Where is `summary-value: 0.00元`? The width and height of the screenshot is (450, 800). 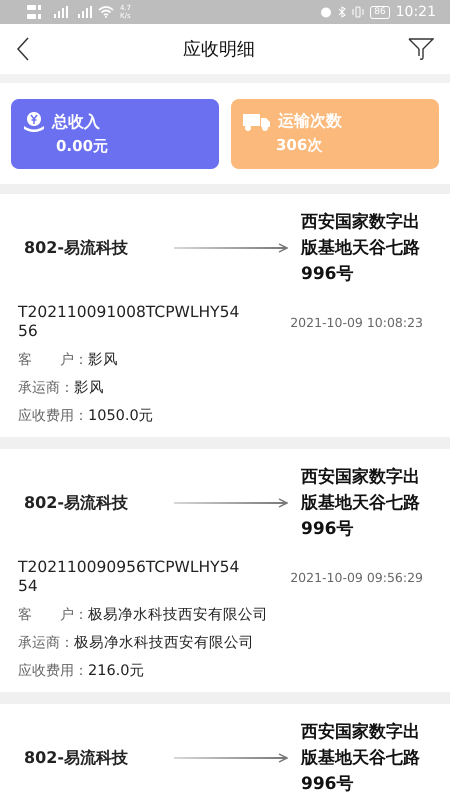
summary-value: 0.00元 is located at coordinates (82, 146).